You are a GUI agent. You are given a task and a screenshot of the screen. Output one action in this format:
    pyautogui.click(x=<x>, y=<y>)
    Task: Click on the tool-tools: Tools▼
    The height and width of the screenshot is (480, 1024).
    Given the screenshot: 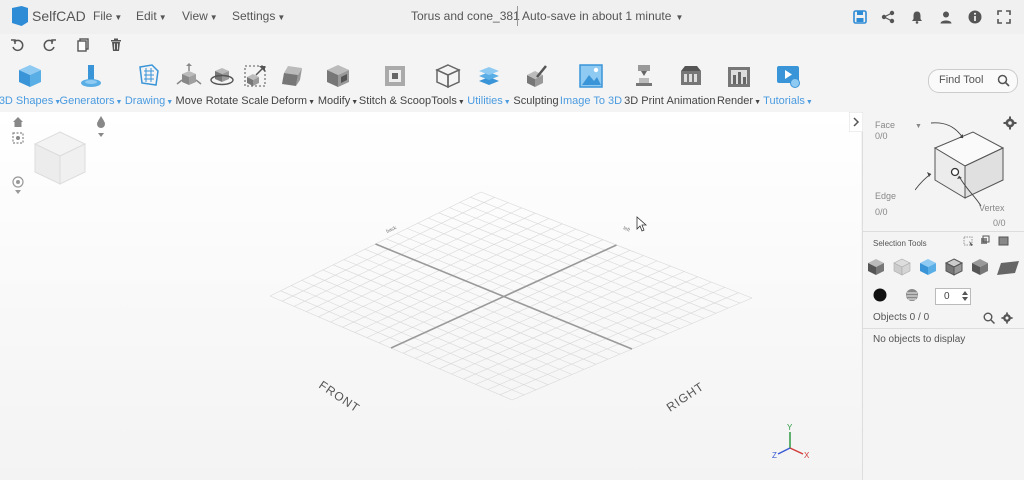 What is the action you would take?
    pyautogui.click(x=448, y=85)
    